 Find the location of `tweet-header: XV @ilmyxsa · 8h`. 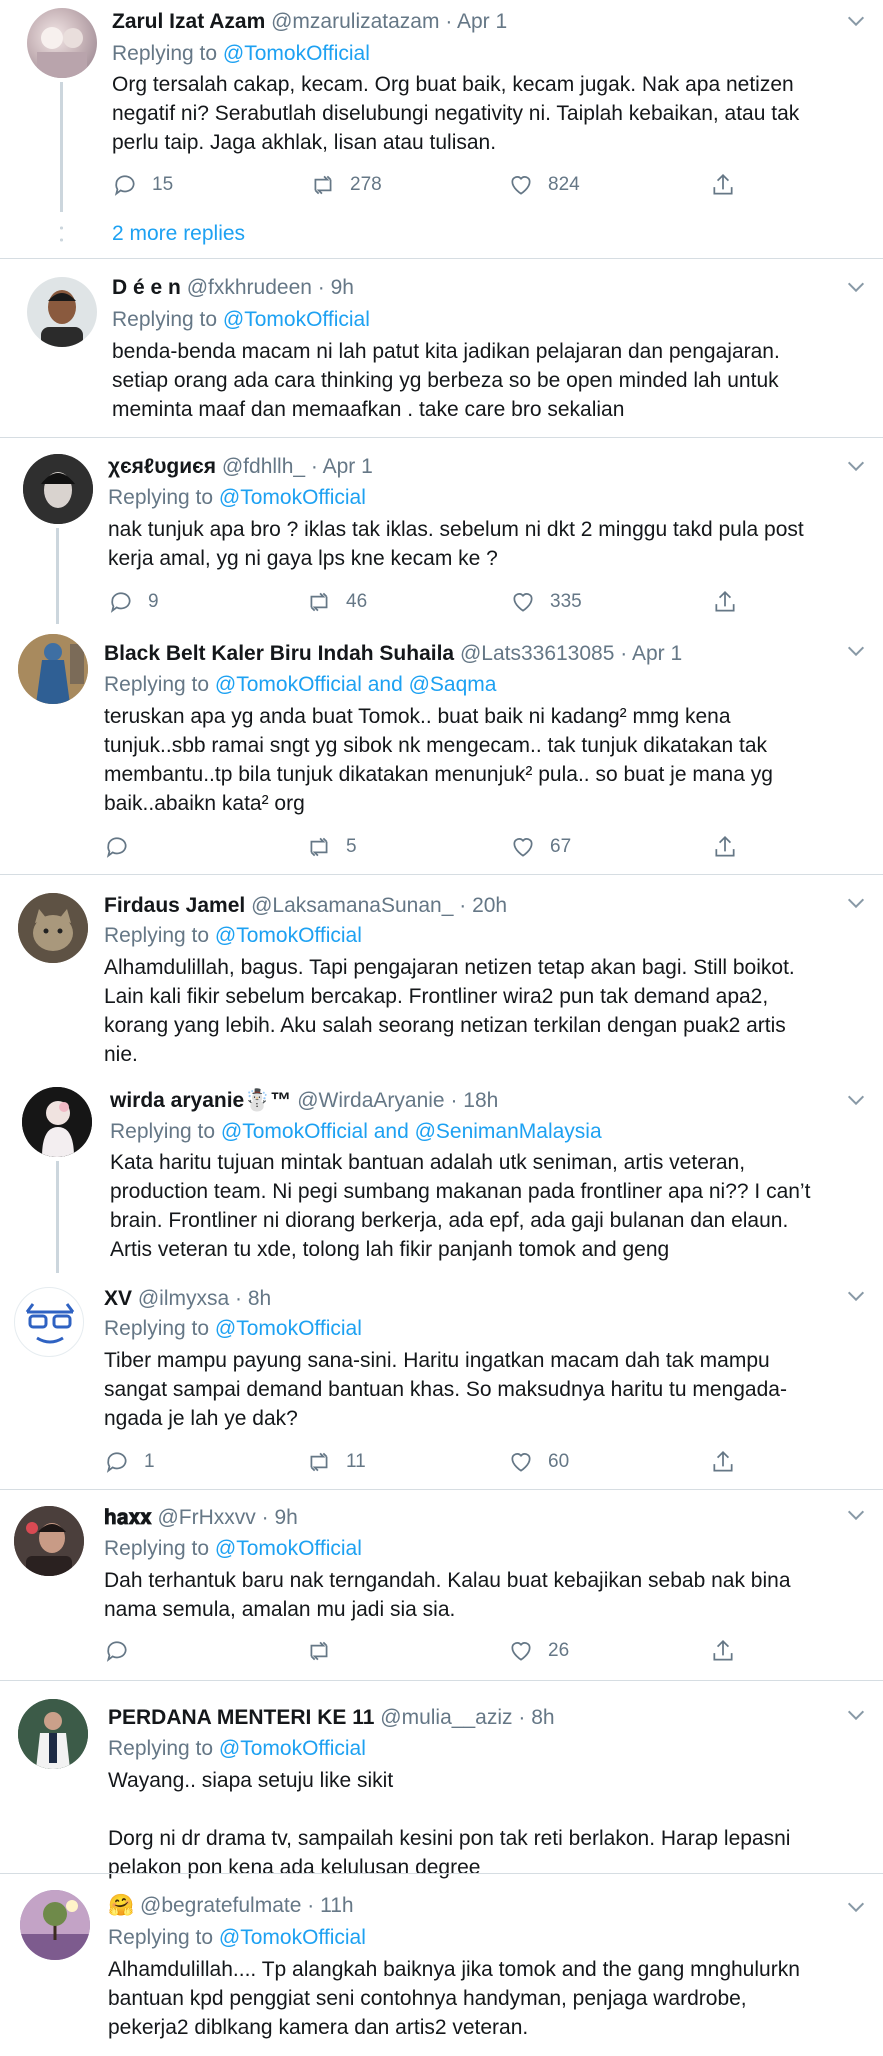

tweet-header: XV @ilmyxsa · 8h is located at coordinates (187, 1299).